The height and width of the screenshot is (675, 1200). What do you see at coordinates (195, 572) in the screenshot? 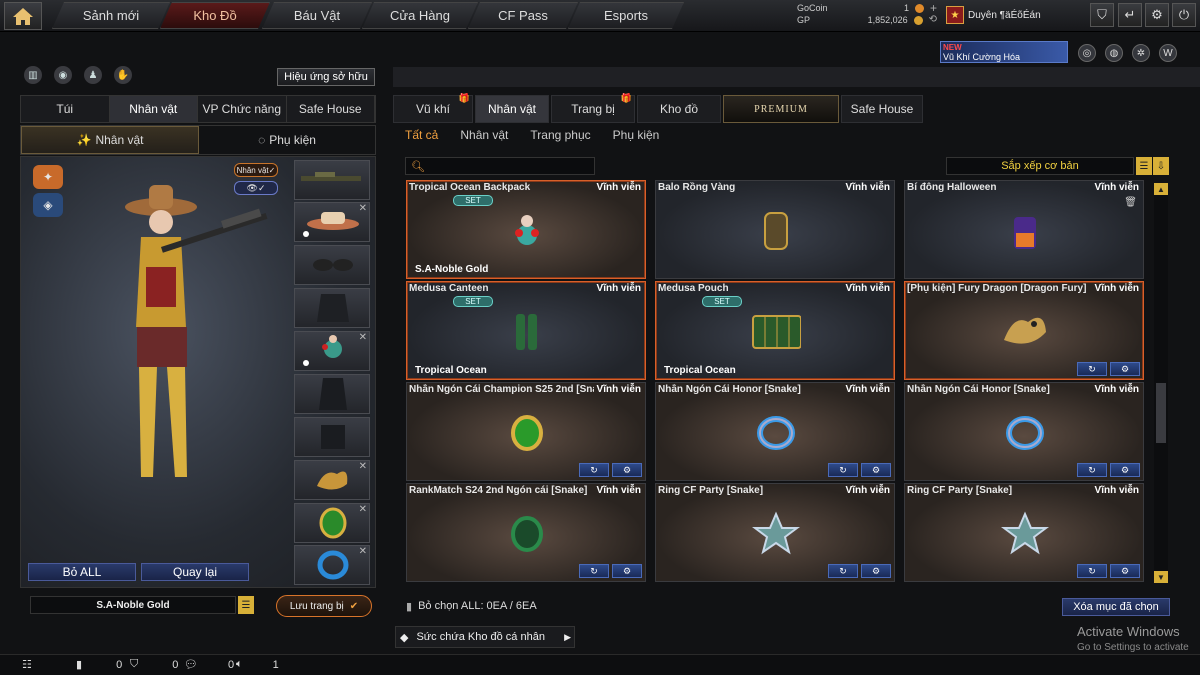
I see `back-button: Quay lại` at bounding box center [195, 572].